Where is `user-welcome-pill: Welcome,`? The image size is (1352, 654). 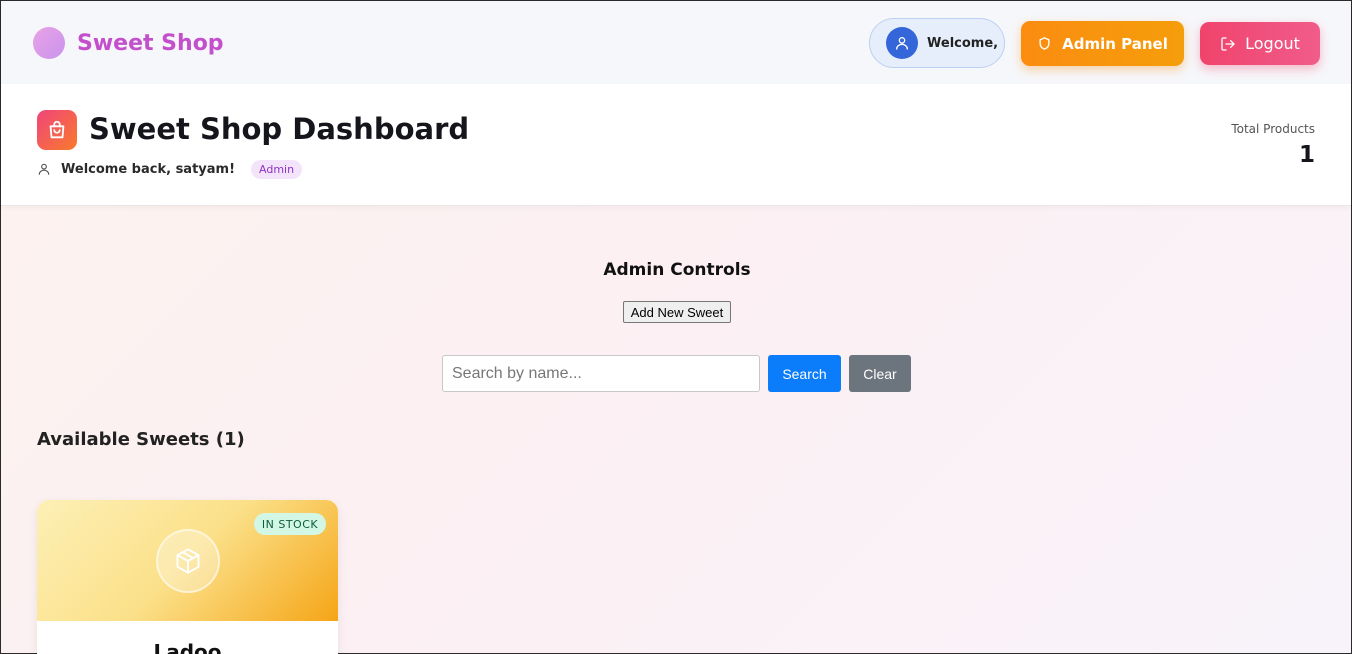
user-welcome-pill: Welcome, is located at coordinates (937, 43).